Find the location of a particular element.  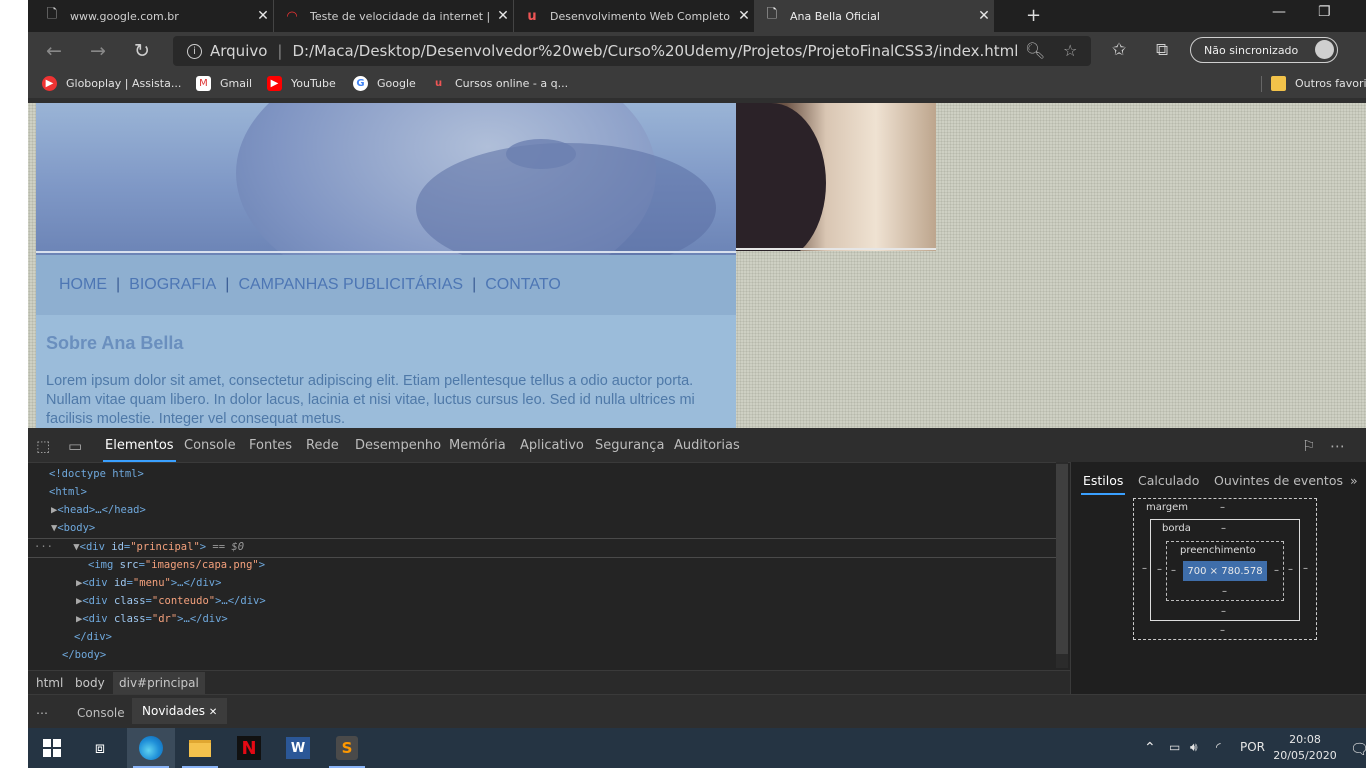

tab-elementos: Elementos is located at coordinates (139, 450).